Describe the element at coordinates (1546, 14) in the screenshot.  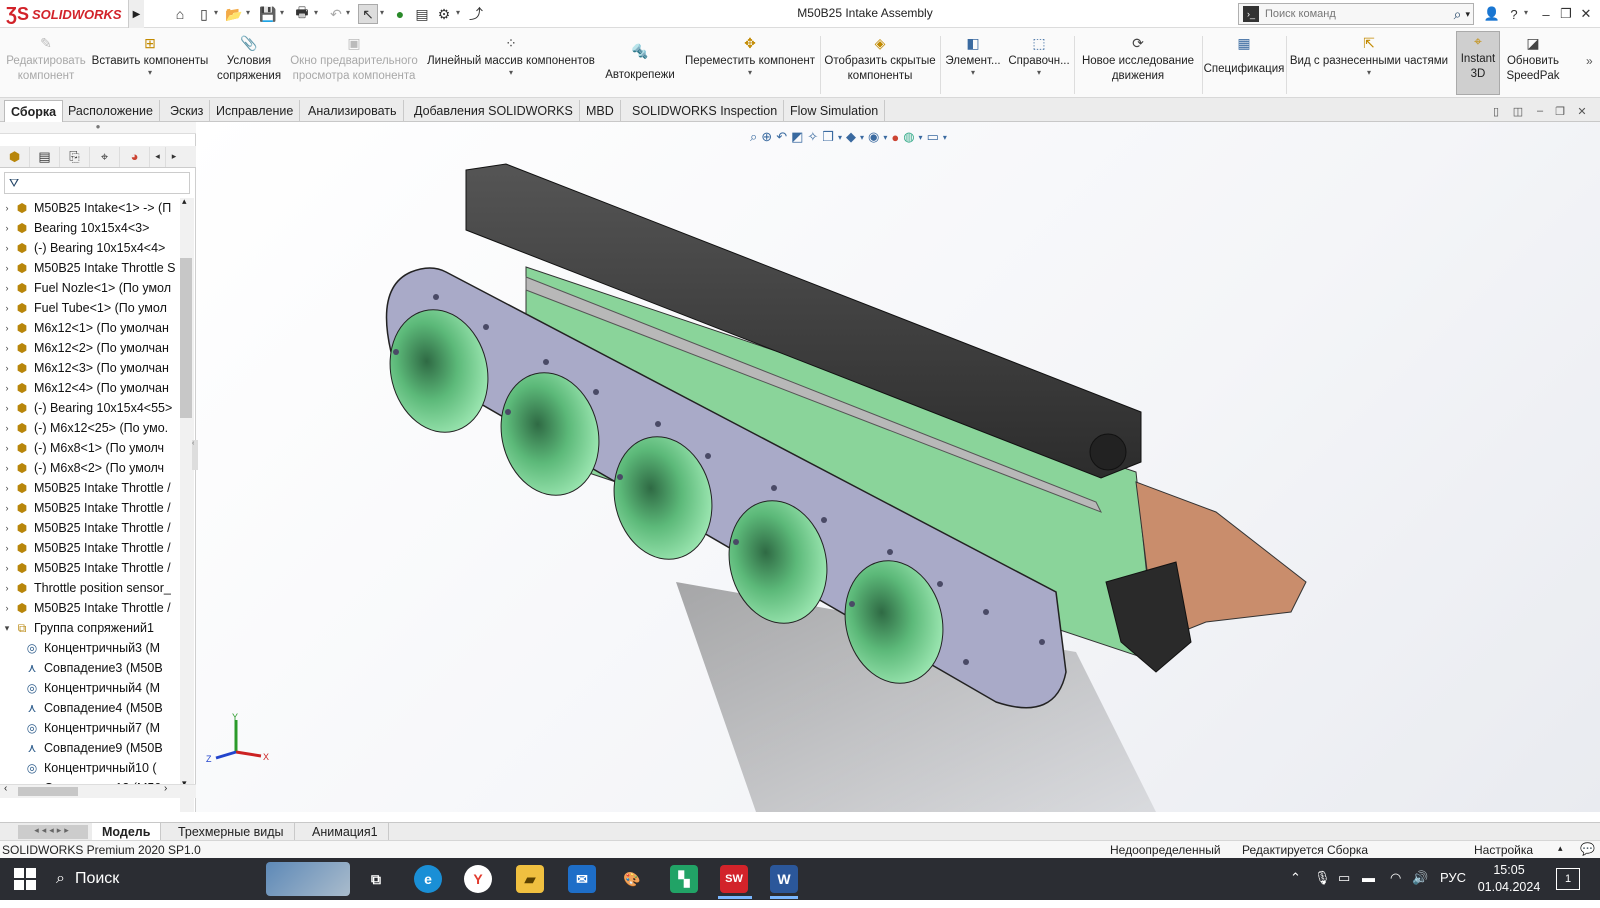
I see `minimize-icon: –` at that location.